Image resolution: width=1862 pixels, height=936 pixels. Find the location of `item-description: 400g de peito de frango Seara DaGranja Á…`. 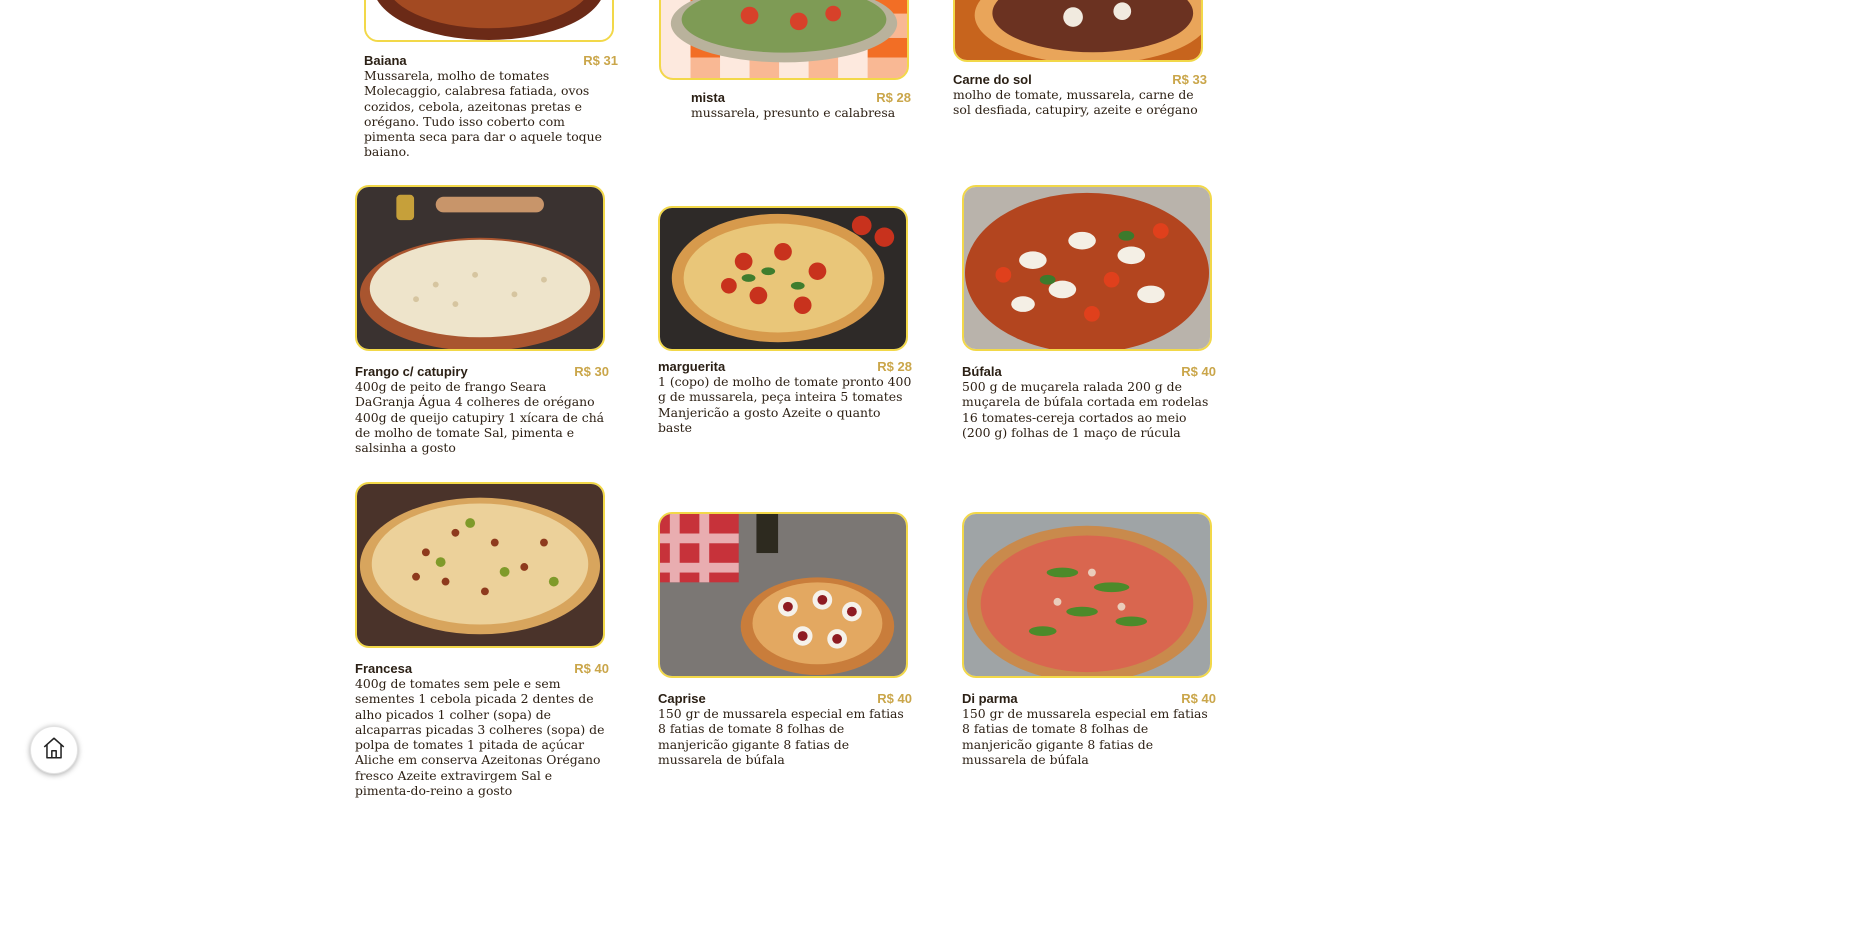

item-description: 400g de peito de frango Seara DaGranja Á… is located at coordinates (480, 417).